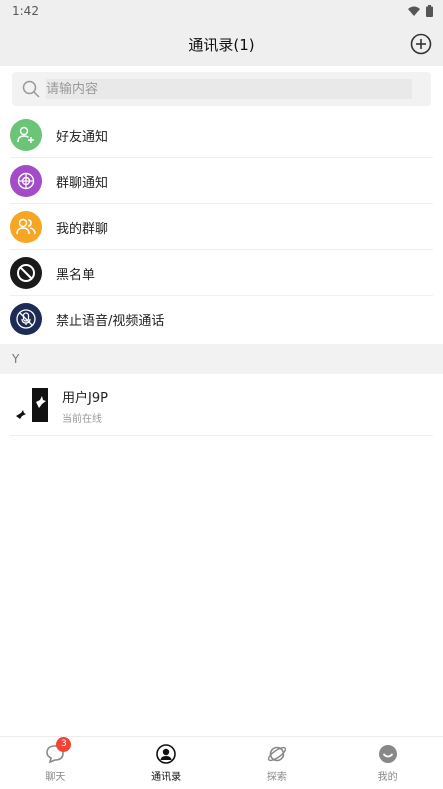 Image resolution: width=443 pixels, height=789 pixels. I want to click on menu-item-group-notice: 群聊通知, so click(221, 181).